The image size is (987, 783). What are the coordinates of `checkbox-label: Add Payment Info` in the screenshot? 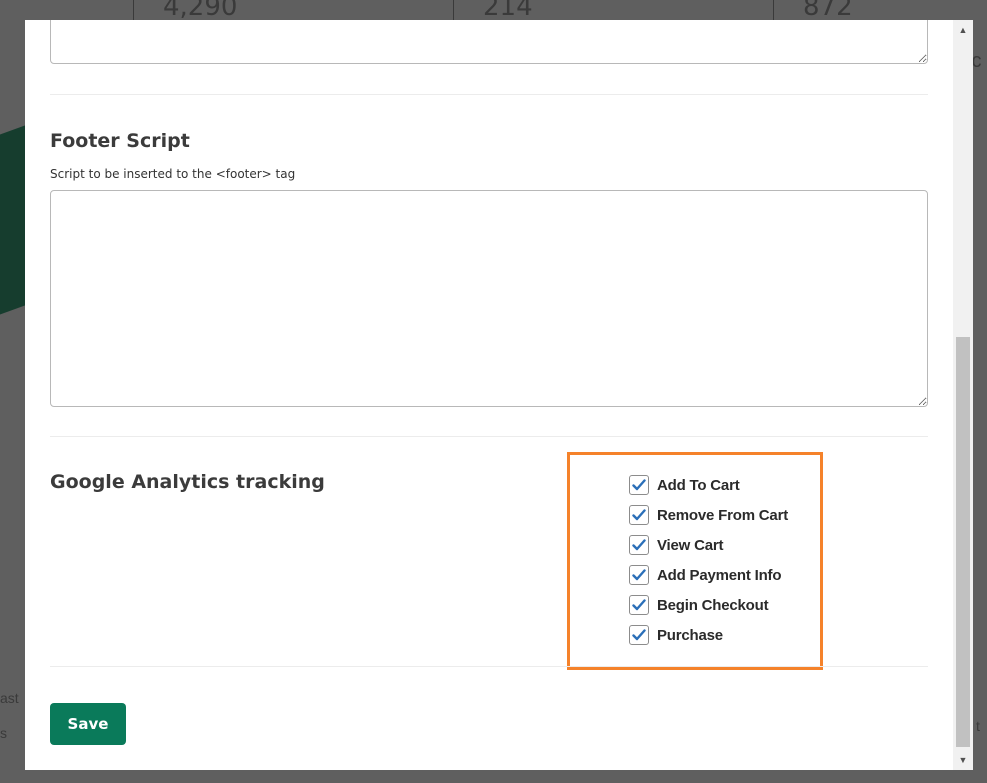 It's located at (719, 575).